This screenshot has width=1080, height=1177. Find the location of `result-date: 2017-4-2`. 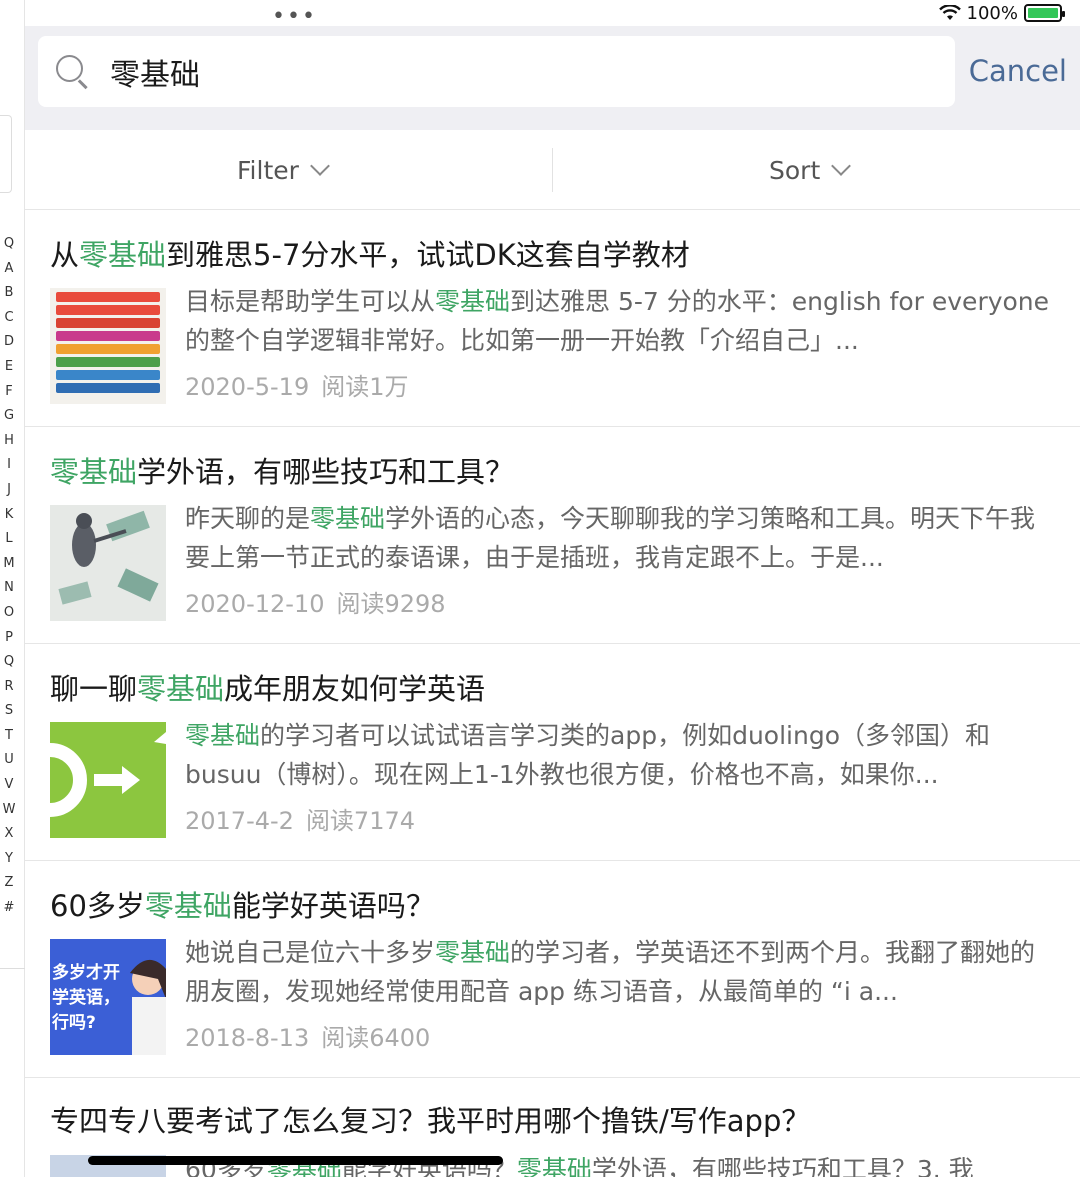

result-date: 2017-4-2 is located at coordinates (239, 821).